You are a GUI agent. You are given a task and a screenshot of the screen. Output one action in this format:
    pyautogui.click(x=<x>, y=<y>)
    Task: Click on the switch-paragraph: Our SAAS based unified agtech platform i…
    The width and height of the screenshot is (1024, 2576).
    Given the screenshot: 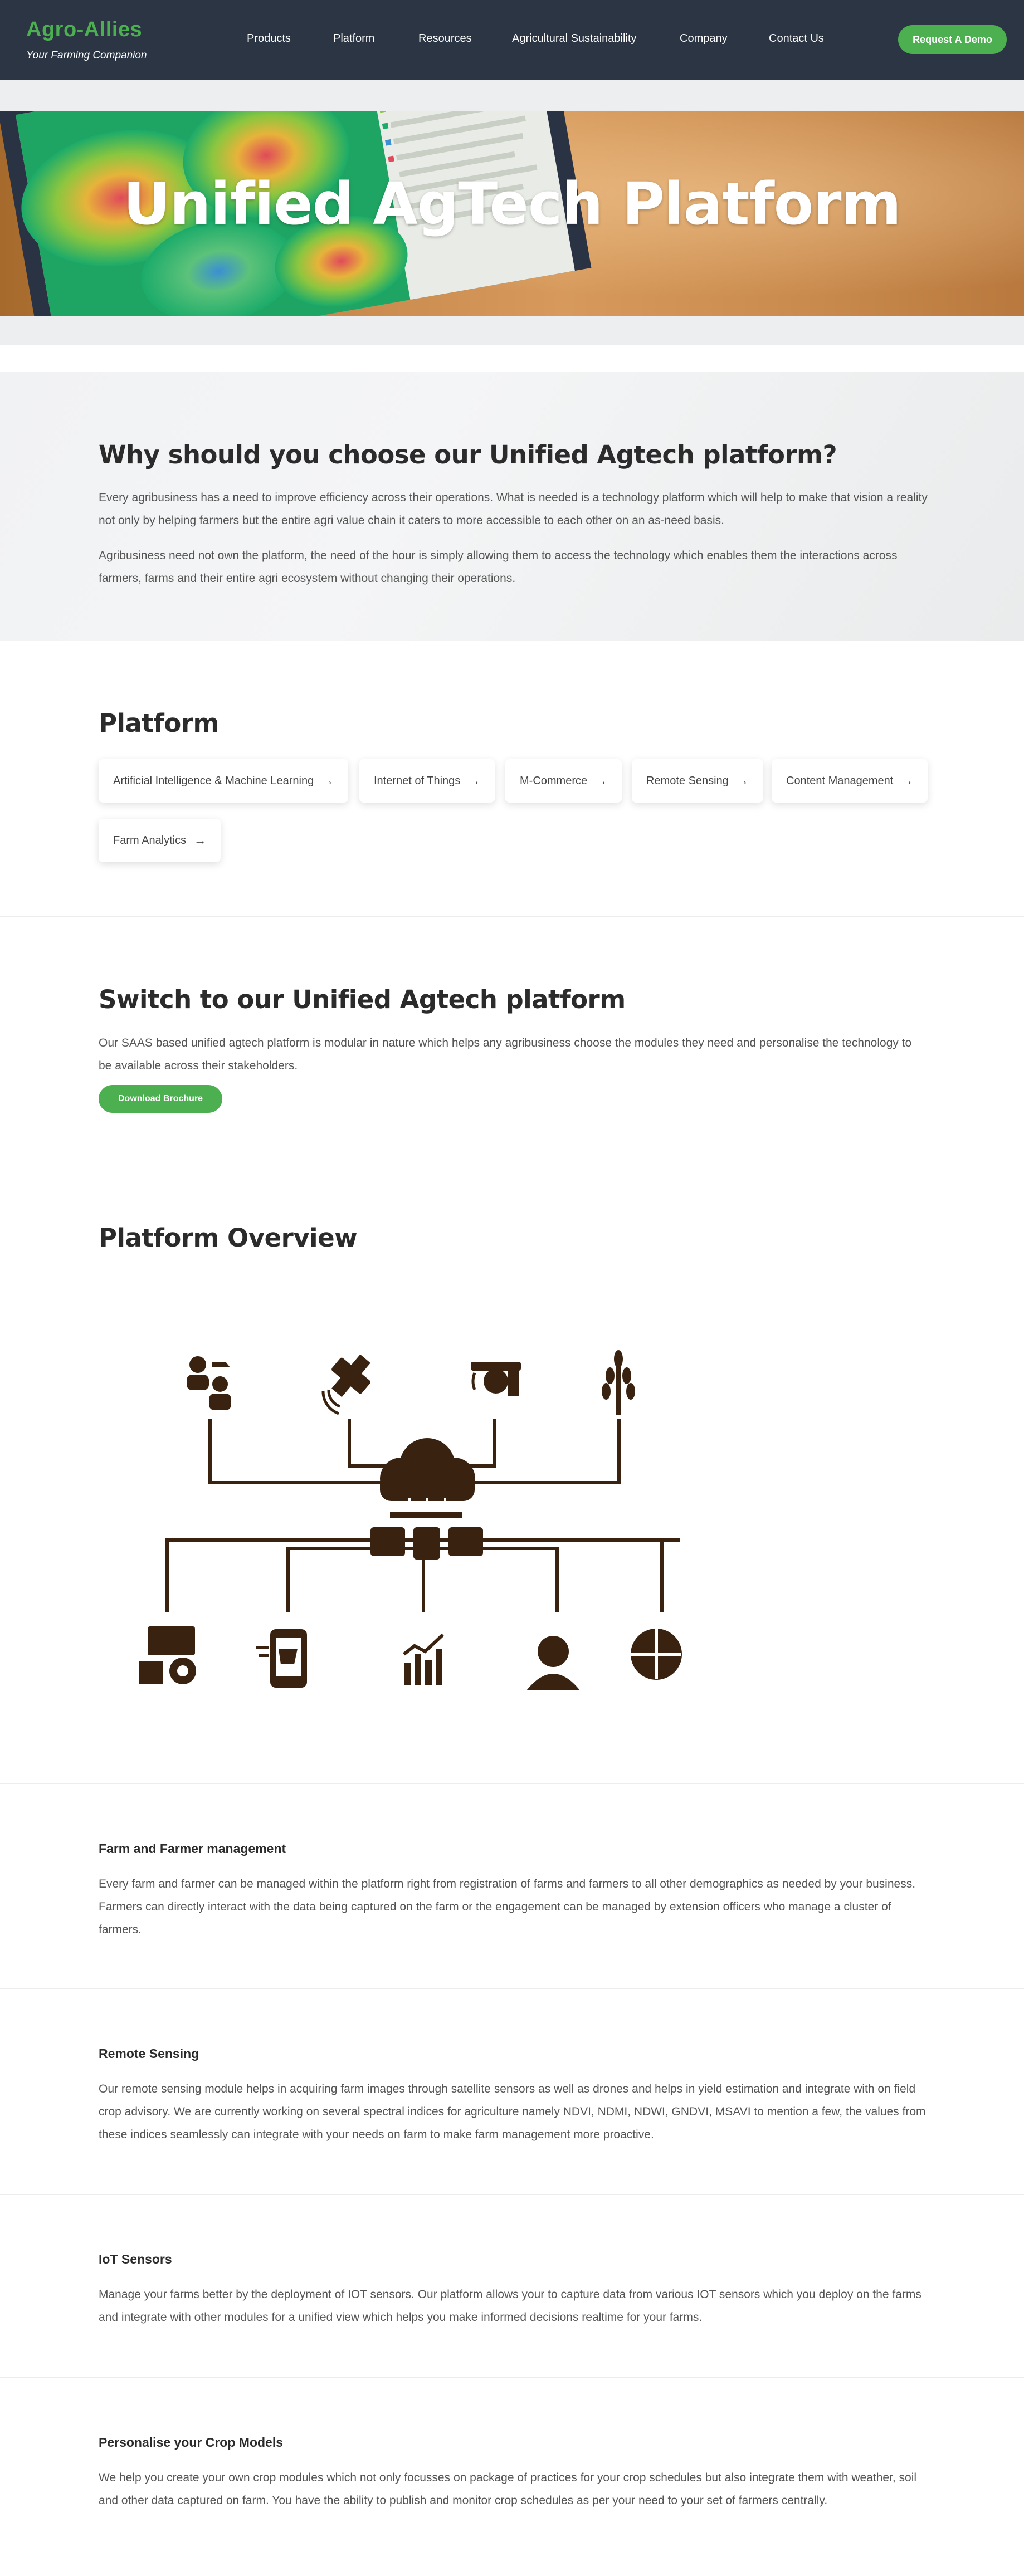 What is the action you would take?
    pyautogui.click(x=505, y=1054)
    